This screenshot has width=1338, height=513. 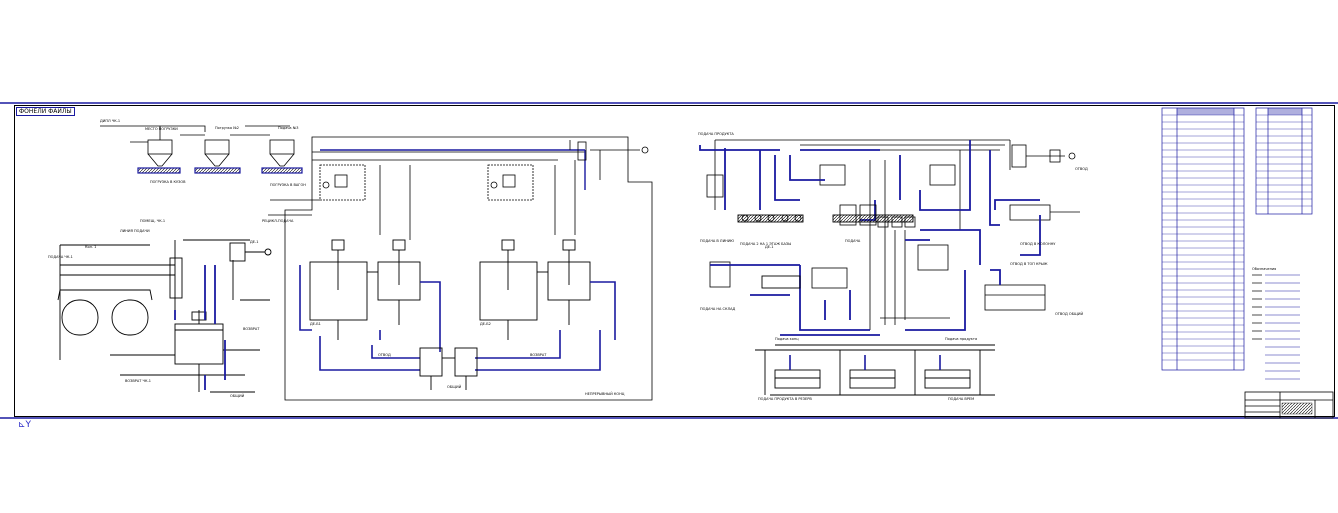 What do you see at coordinates (200, 327) in the screenshot?
I see `left-blue-lines` at bounding box center [200, 327].